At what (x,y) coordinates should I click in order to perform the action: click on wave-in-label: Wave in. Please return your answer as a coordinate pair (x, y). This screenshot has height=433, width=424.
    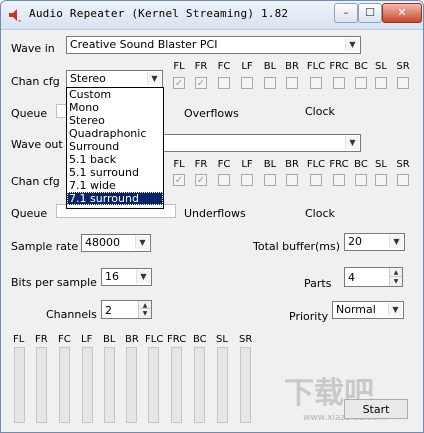
    Looking at the image, I should click on (33, 48).